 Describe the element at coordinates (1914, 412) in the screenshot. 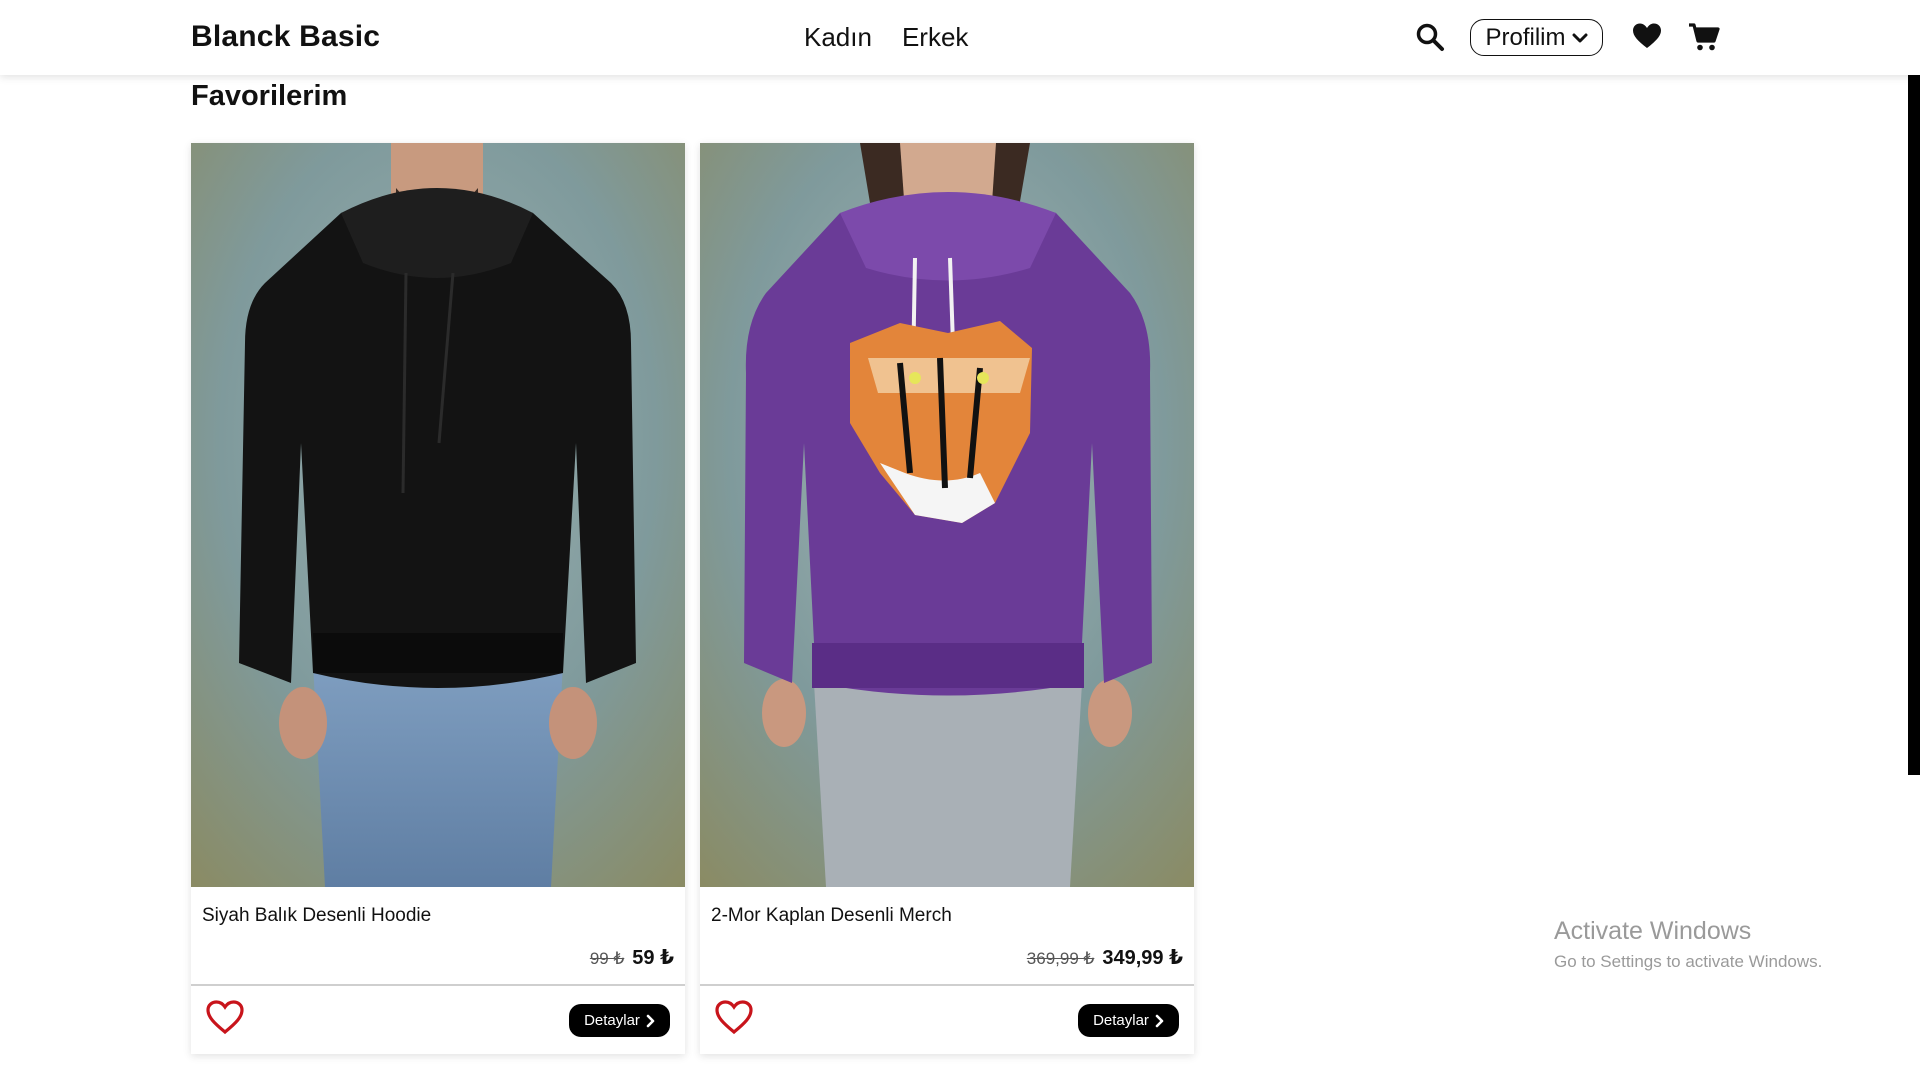

I see `scrollbar` at that location.